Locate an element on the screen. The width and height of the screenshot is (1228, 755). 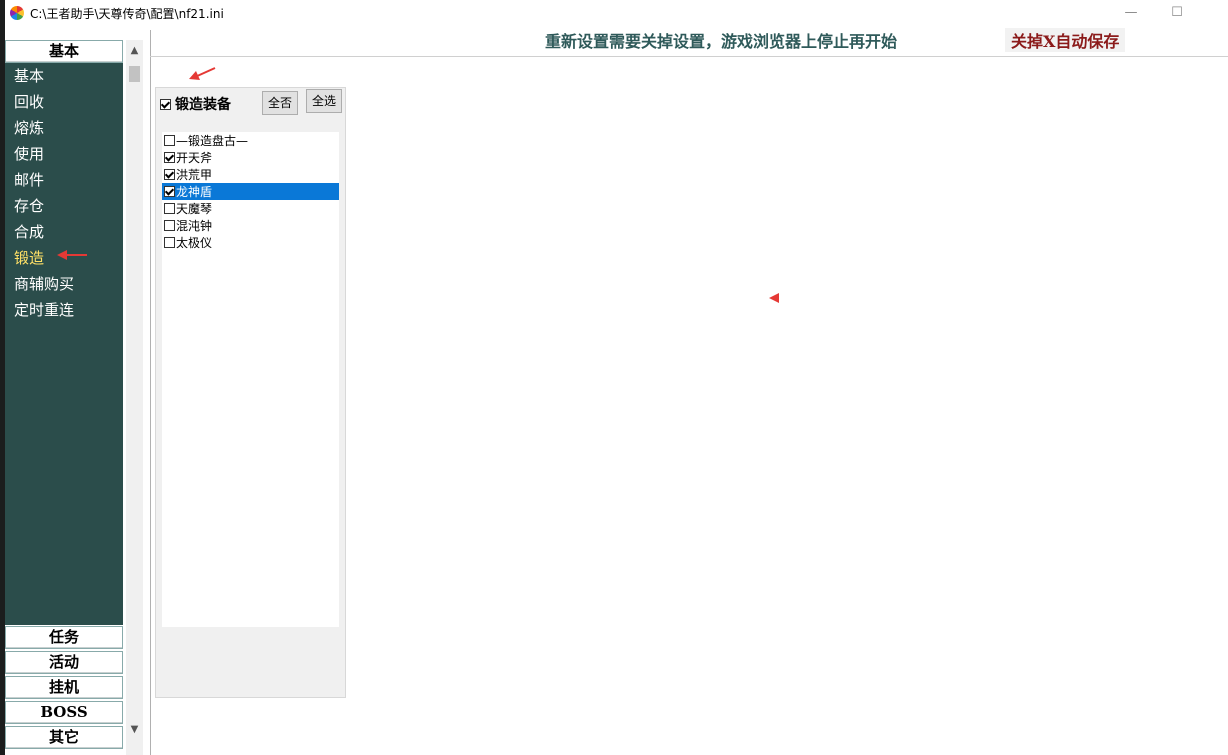
scroll-down-icon: ▼ is located at coordinates (134, 729).